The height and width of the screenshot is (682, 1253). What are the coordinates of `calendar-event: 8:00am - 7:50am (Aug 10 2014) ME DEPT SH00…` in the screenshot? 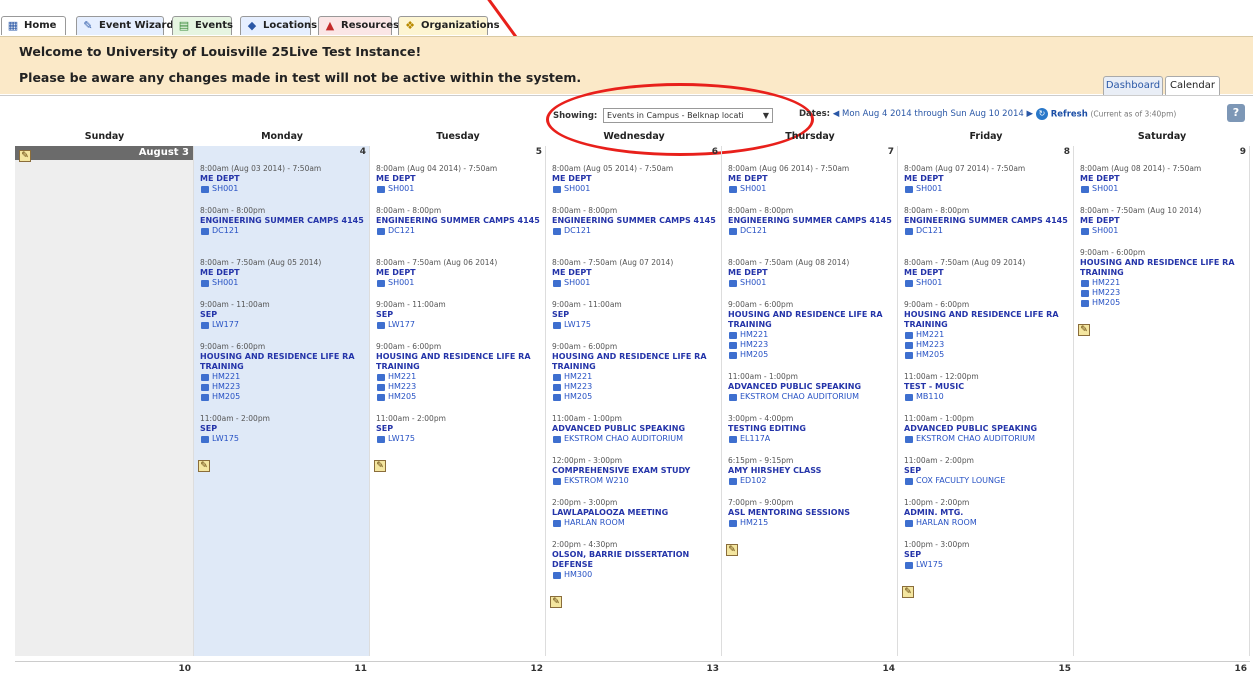 It's located at (1162, 221).